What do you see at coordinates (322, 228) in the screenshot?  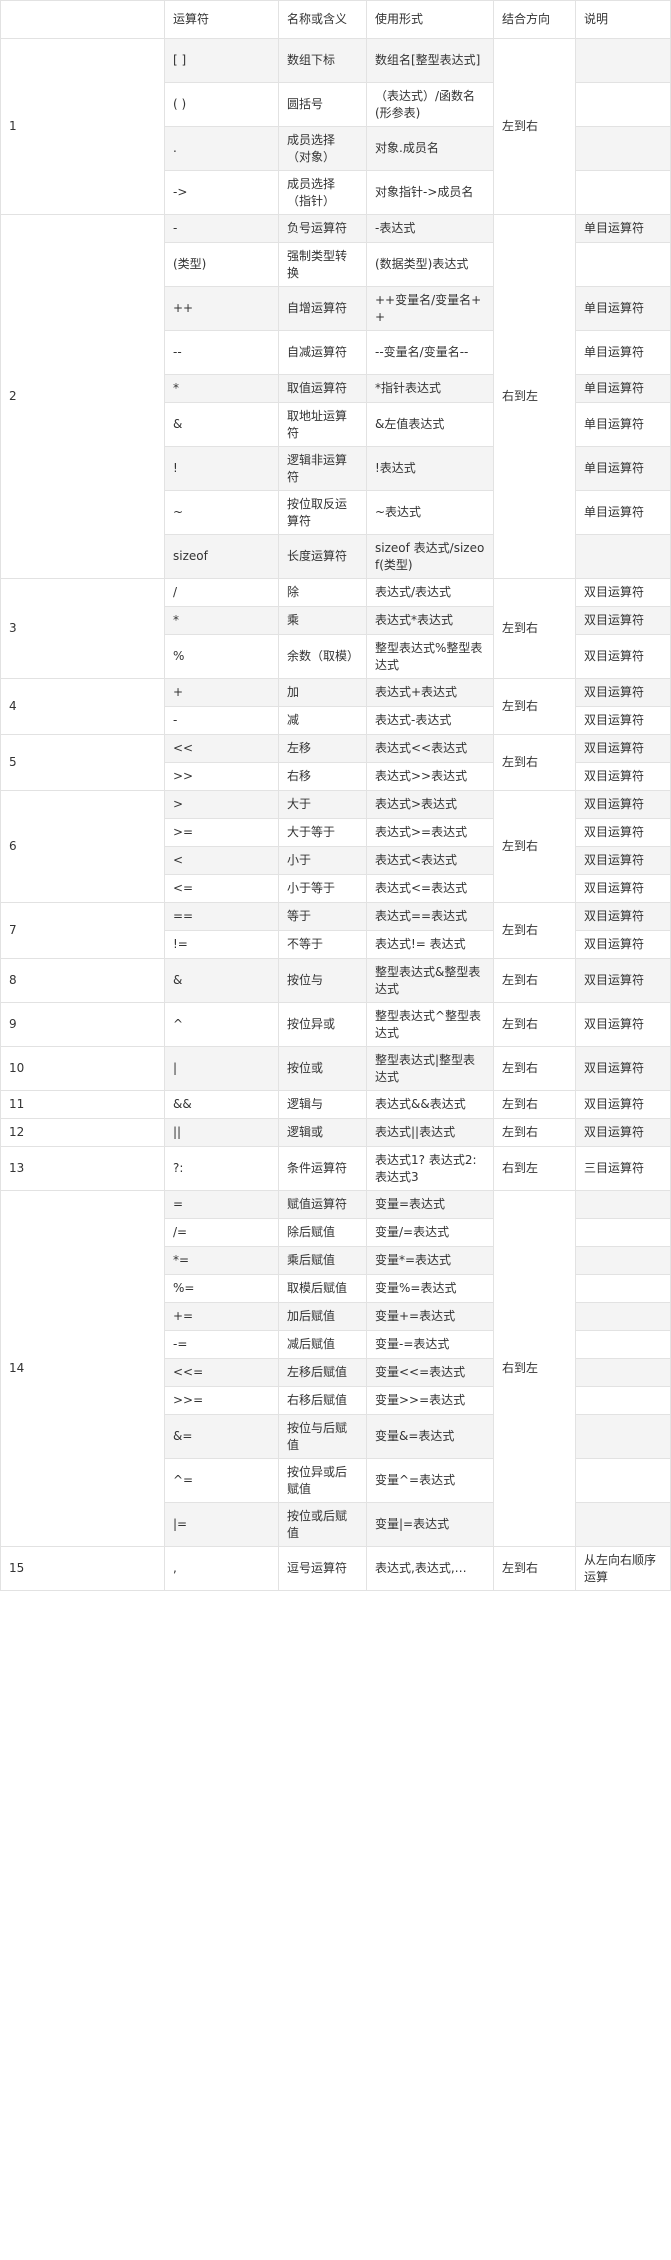 I see `name-cell: 负号运算符` at bounding box center [322, 228].